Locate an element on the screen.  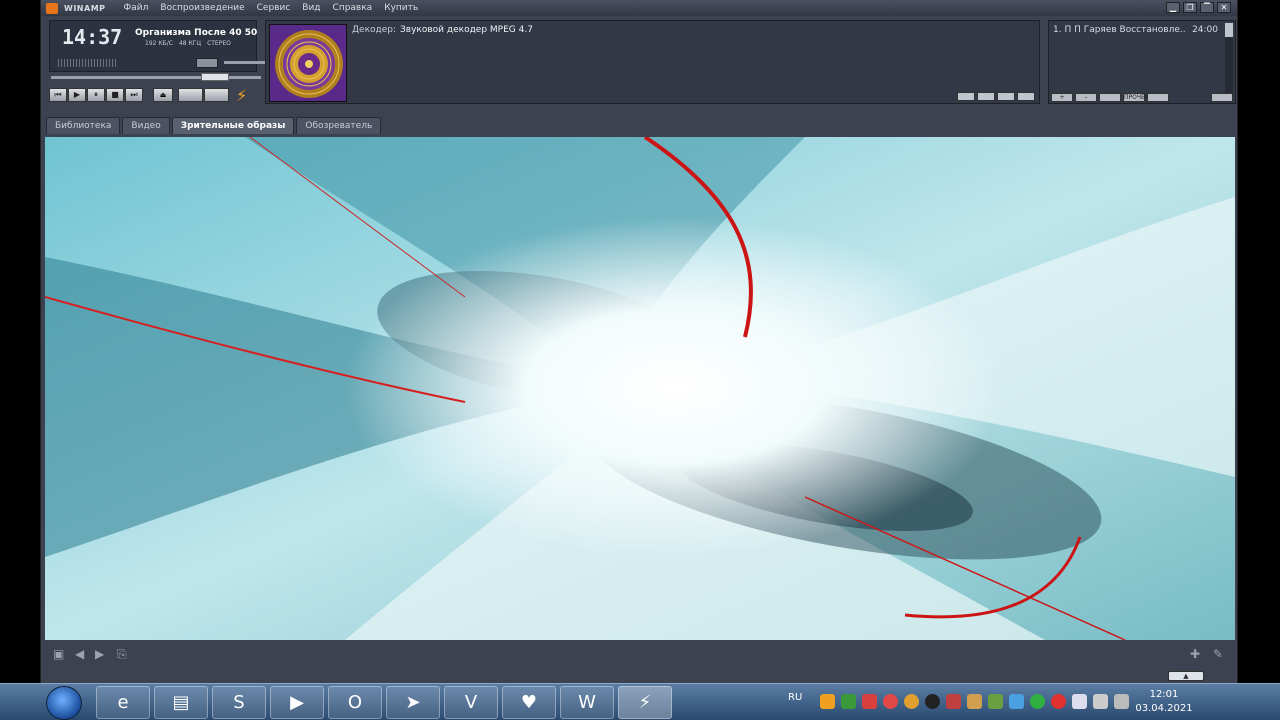
playlist-list-button is located at coordinates (1158, 97).